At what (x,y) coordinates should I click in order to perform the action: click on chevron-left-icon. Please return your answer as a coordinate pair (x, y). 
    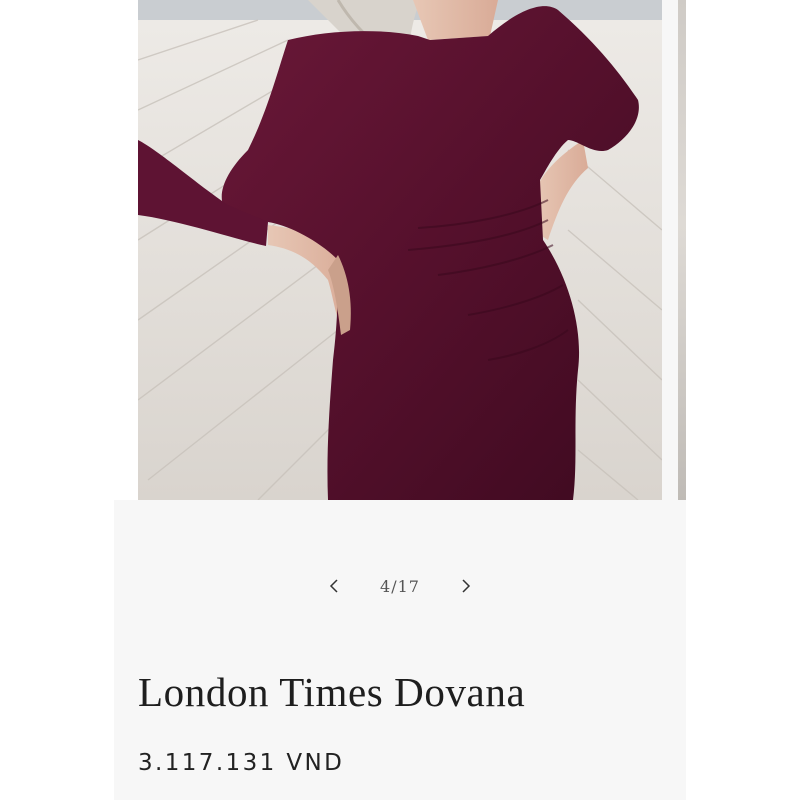
    Looking at the image, I should click on (333, 586).